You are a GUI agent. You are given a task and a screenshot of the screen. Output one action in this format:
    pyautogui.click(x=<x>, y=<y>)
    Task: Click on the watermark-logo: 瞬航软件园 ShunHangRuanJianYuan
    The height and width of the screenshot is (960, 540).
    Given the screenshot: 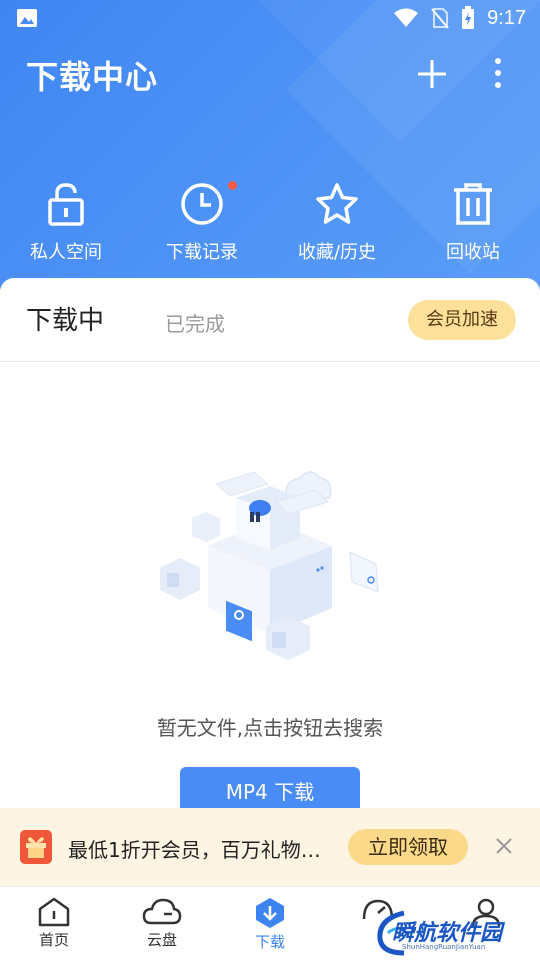 What is the action you would take?
    pyautogui.click(x=444, y=933)
    